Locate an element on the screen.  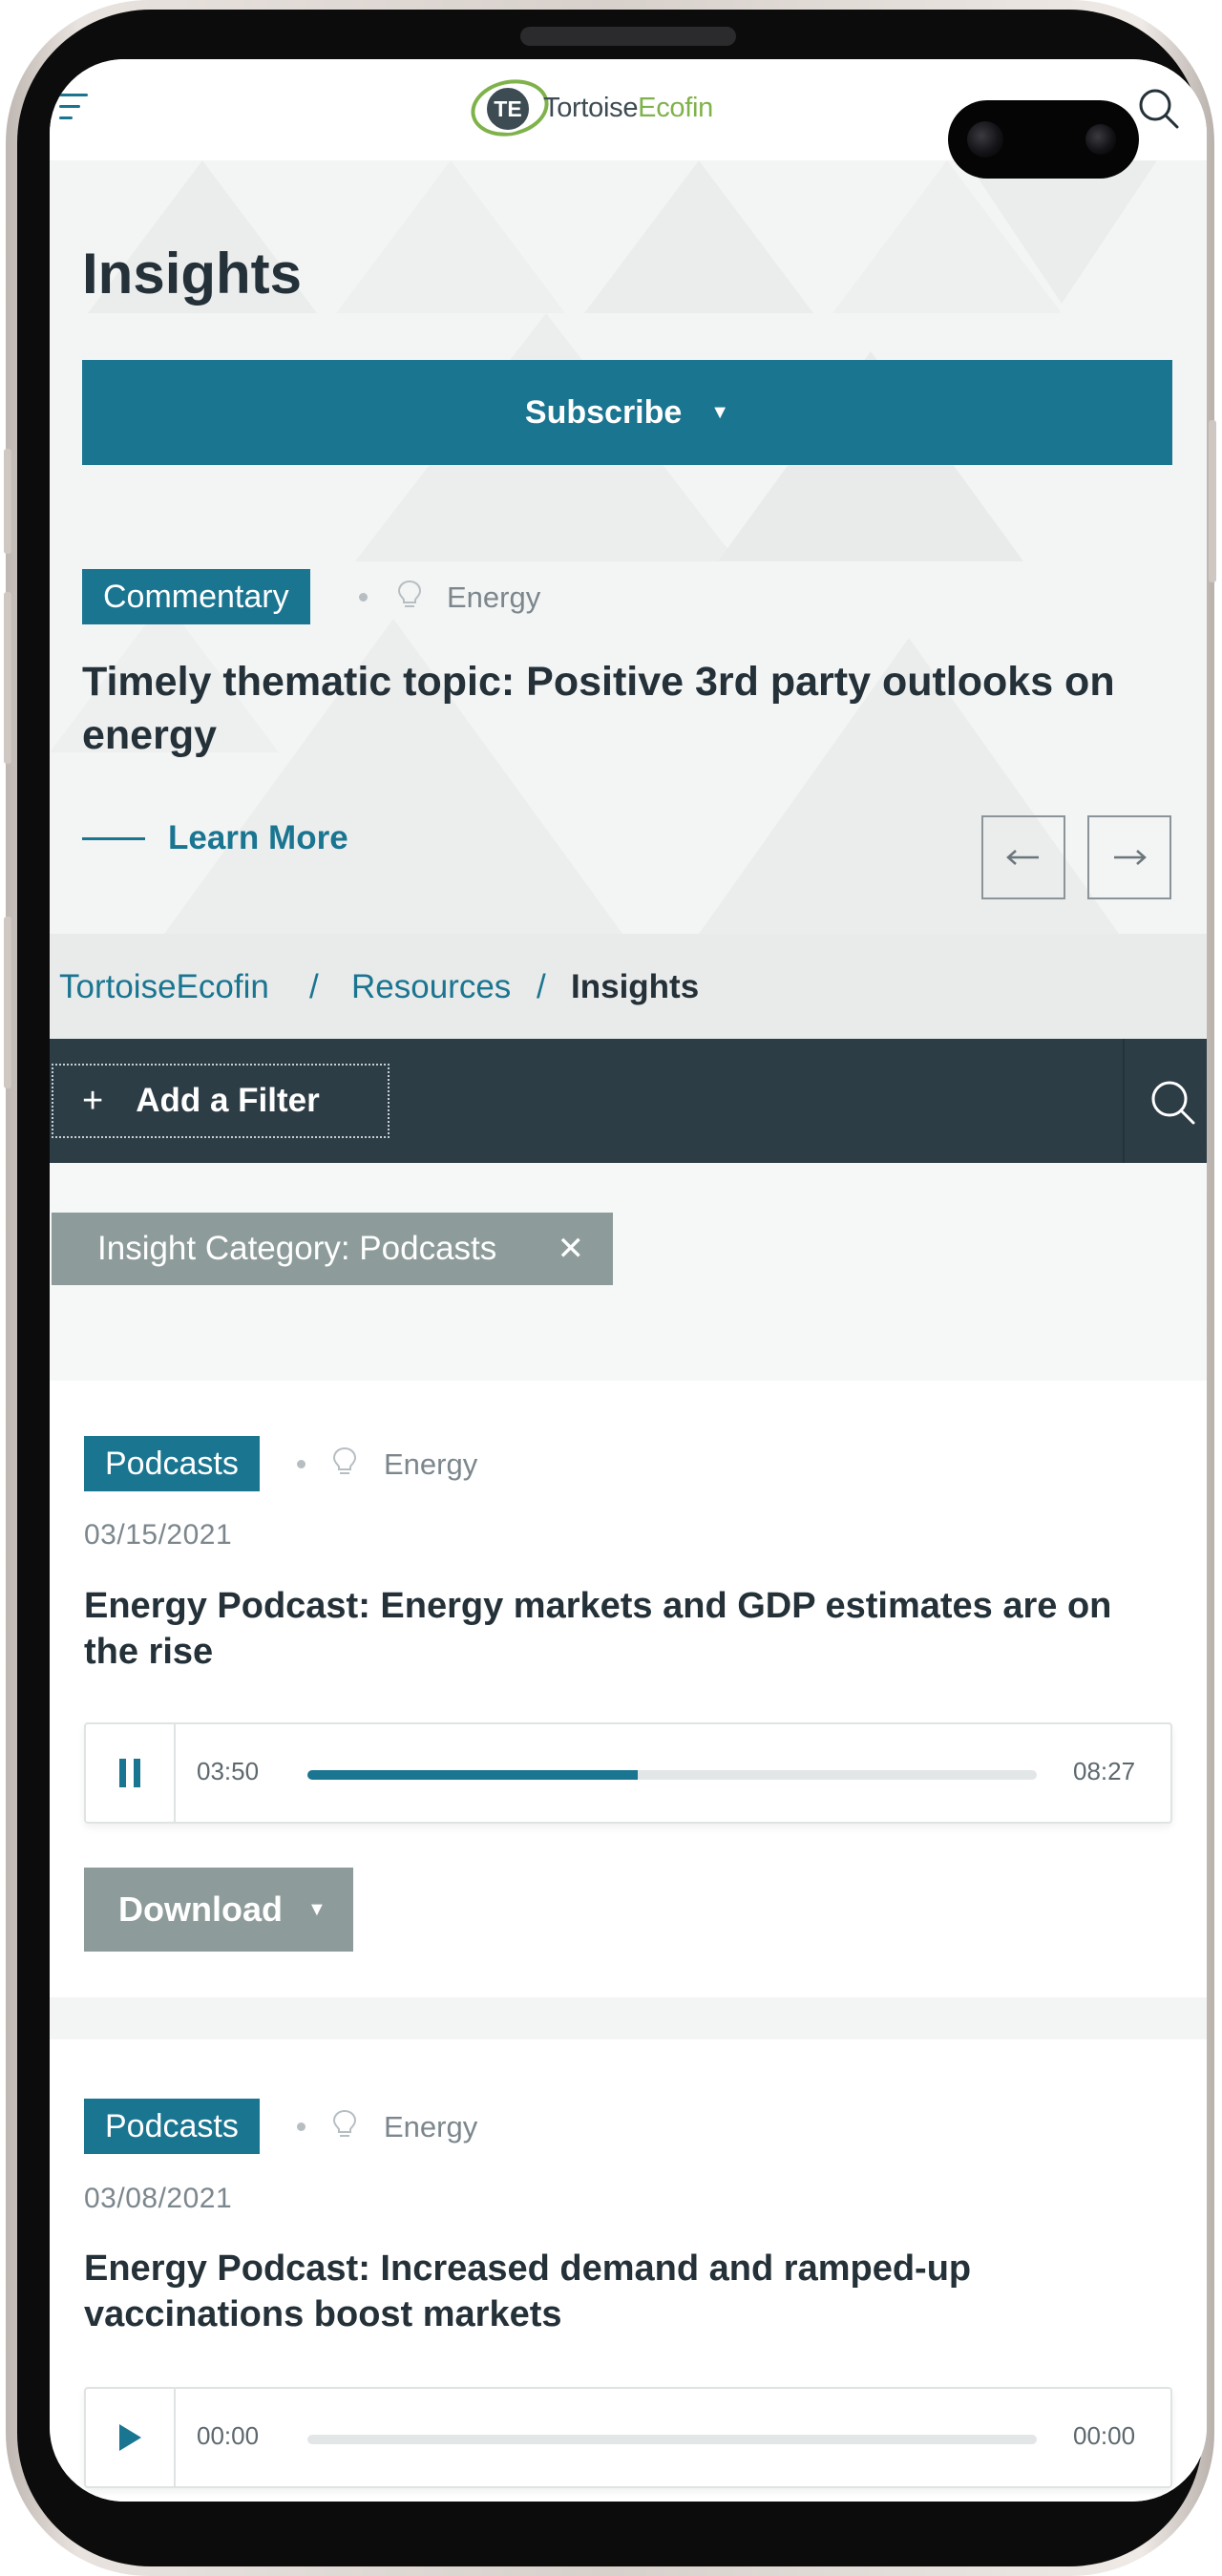
subscribe-button: Subscribe ▼ is located at coordinates (627, 412).